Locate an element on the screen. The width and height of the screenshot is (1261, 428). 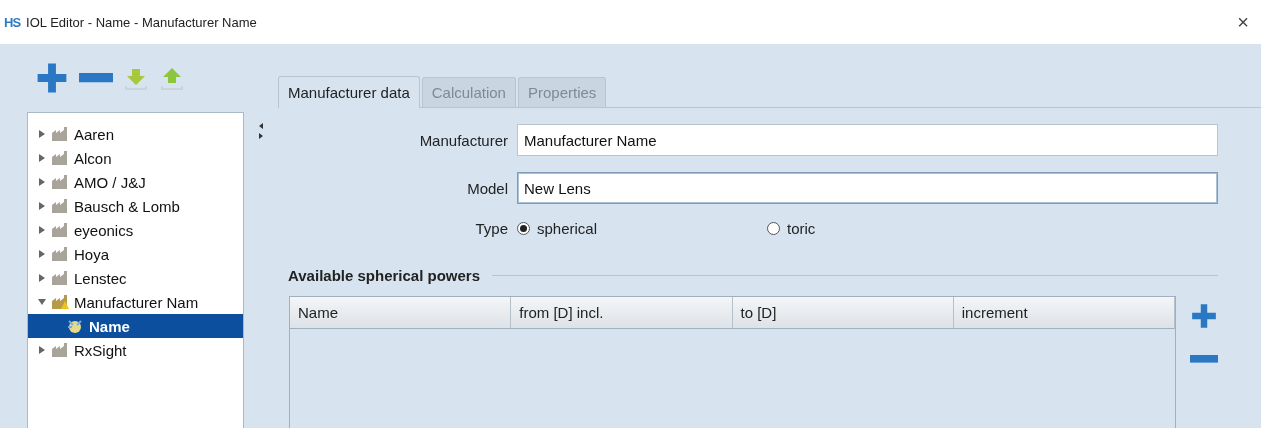
close-button: × is located at coordinates (1243, 22).